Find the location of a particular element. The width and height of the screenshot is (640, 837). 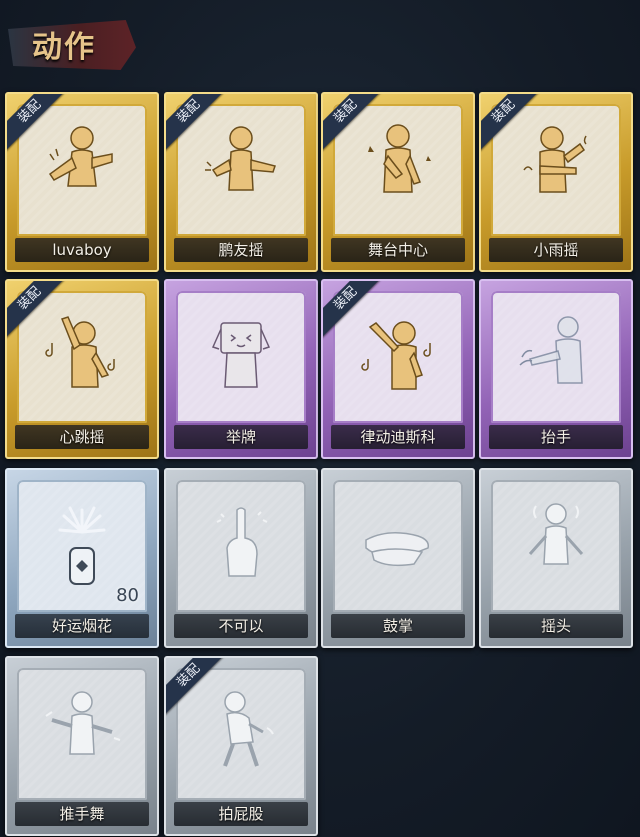

item-count: 80 is located at coordinates (127, 595).